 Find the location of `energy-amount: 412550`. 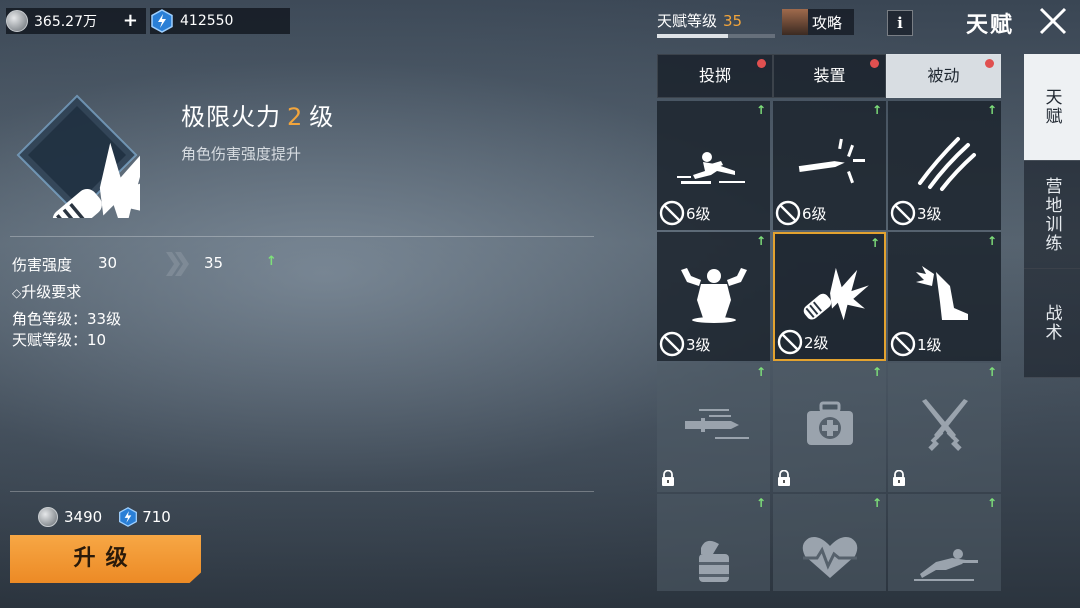

energy-amount: 412550 is located at coordinates (207, 21).